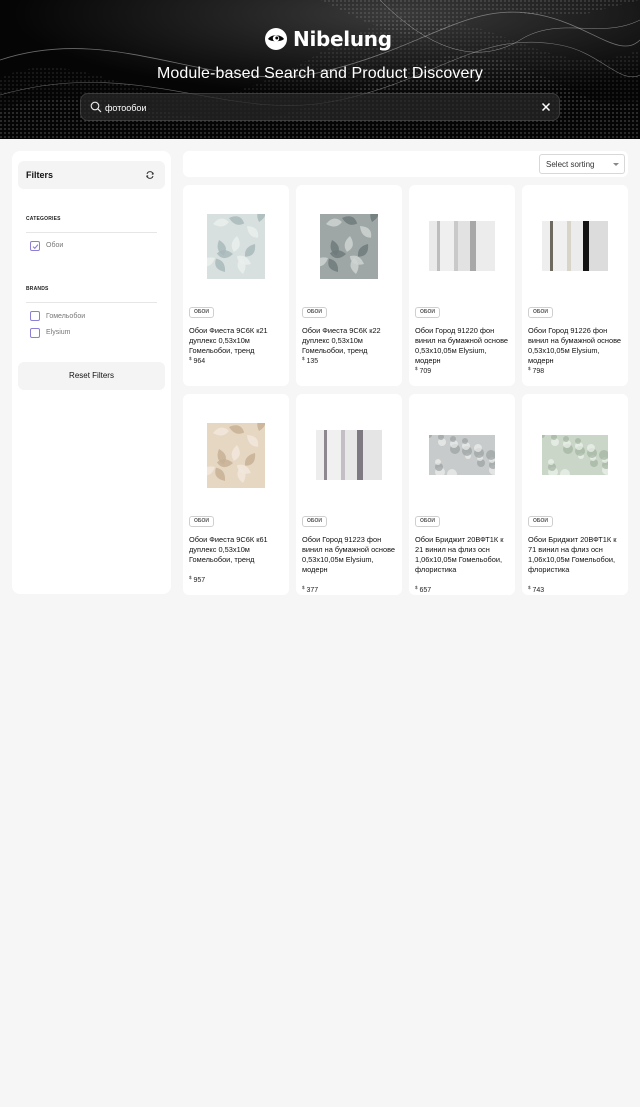 This screenshot has height=1107, width=640. Describe the element at coordinates (91, 175) in the screenshot. I see `filters-header: Filters` at that location.